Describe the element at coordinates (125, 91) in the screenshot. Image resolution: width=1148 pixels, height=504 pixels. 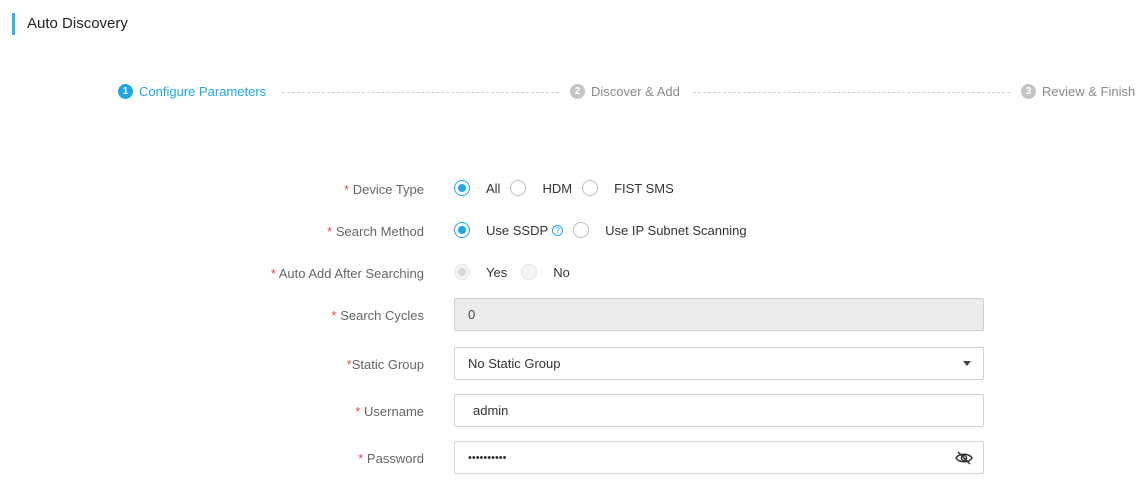
I see `step-number-1: 1` at that location.